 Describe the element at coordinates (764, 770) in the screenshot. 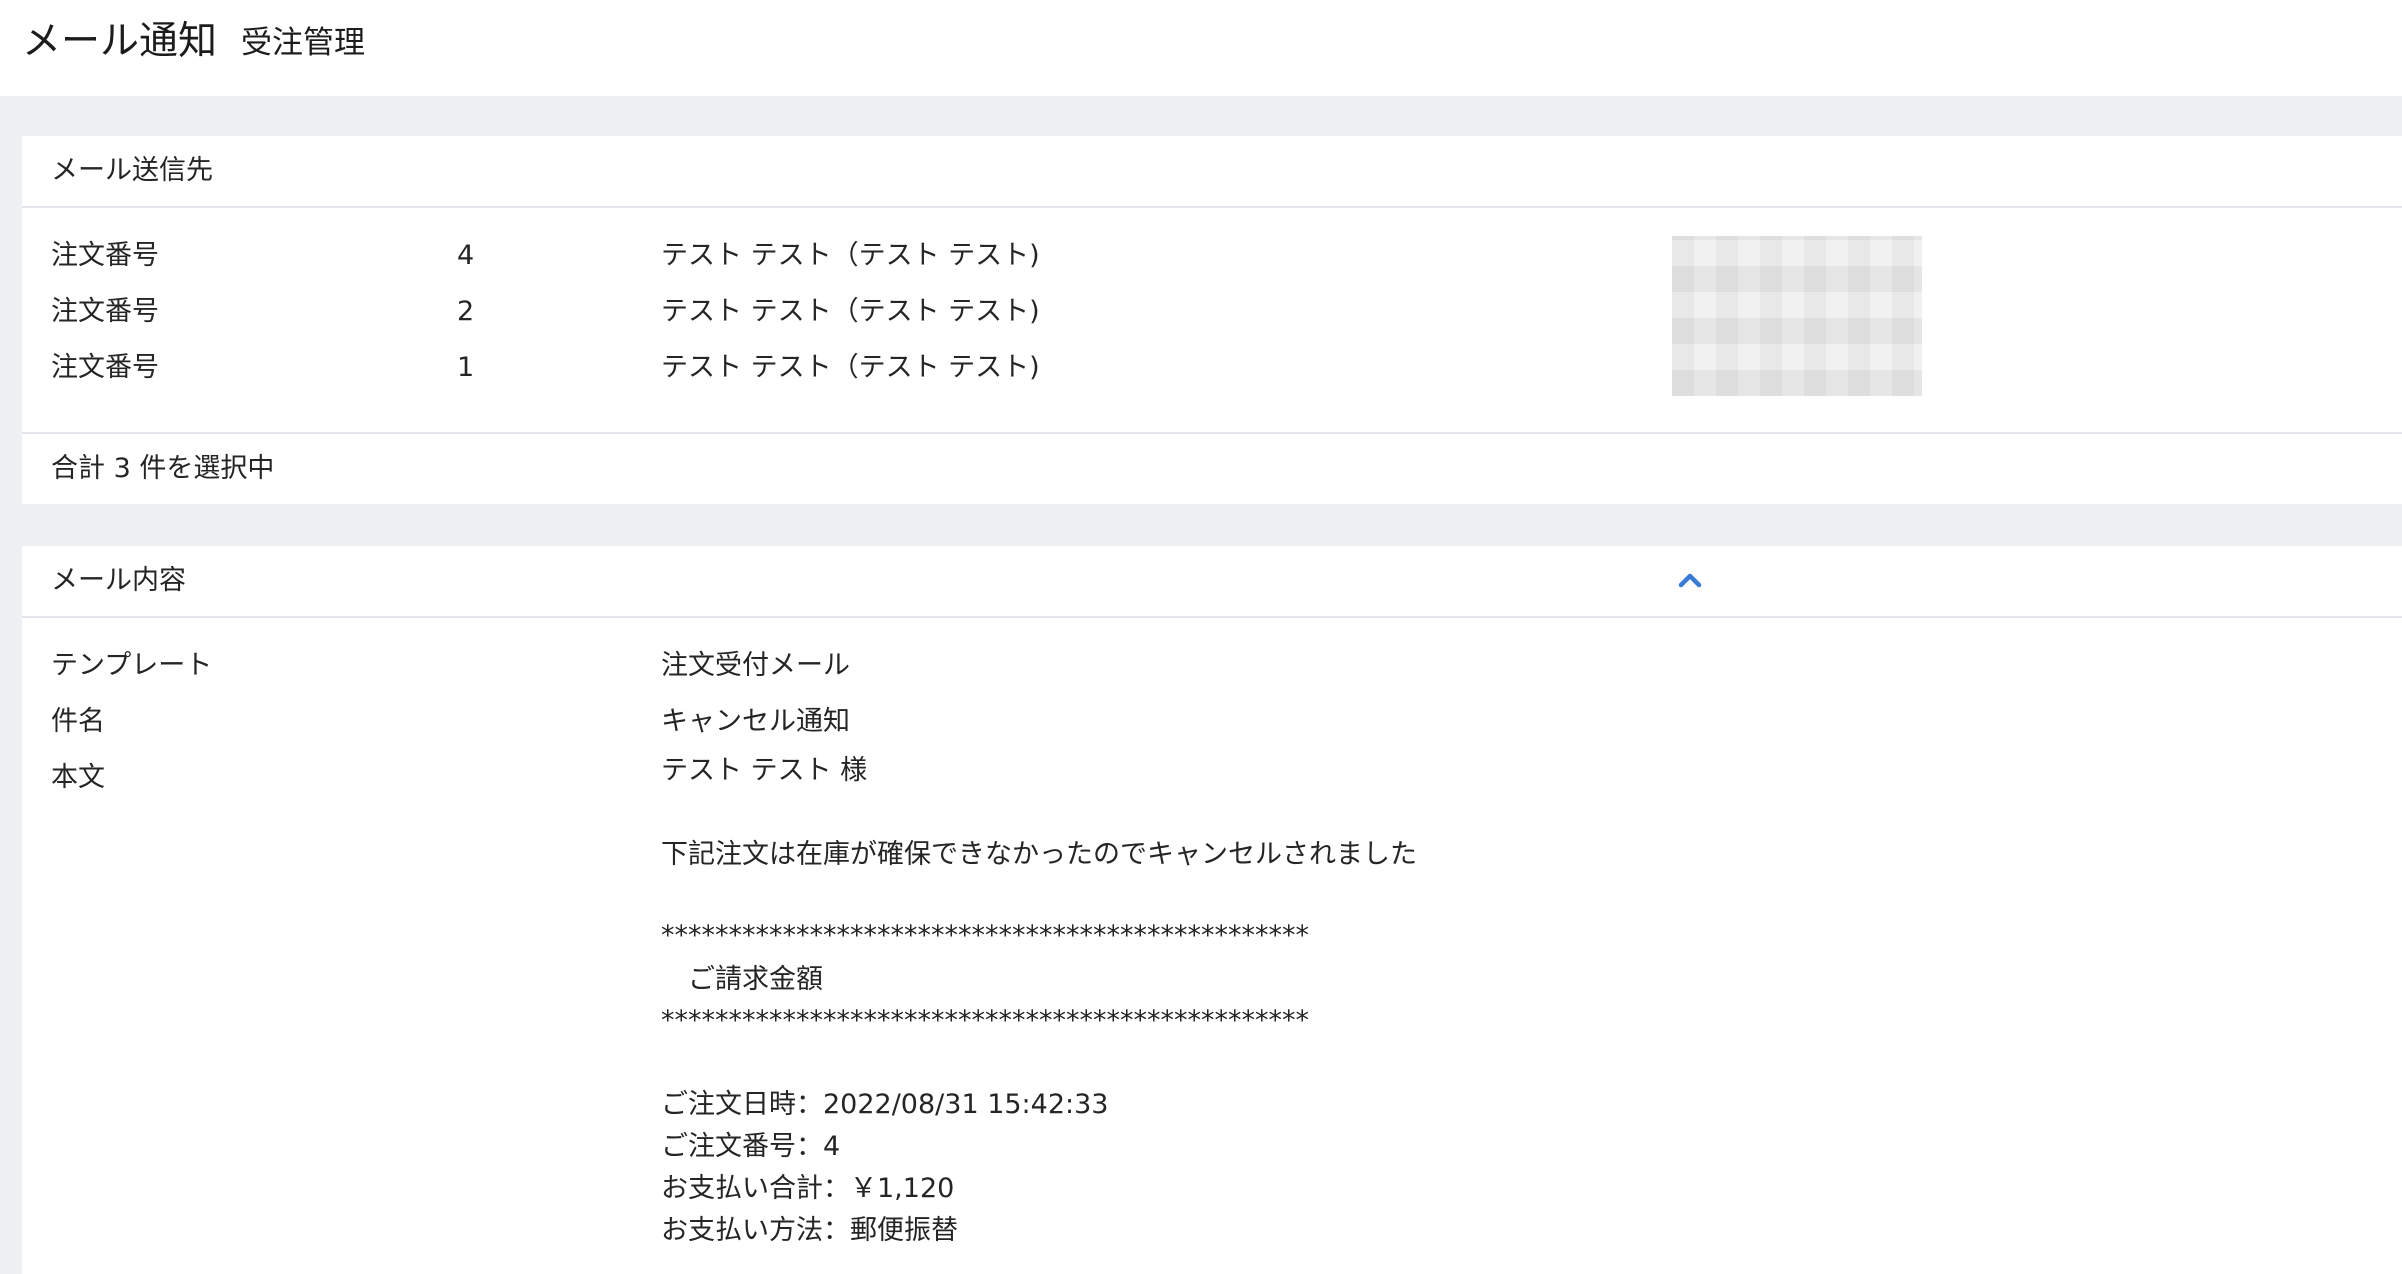

I see `body-line: テスト テスト 様` at that location.